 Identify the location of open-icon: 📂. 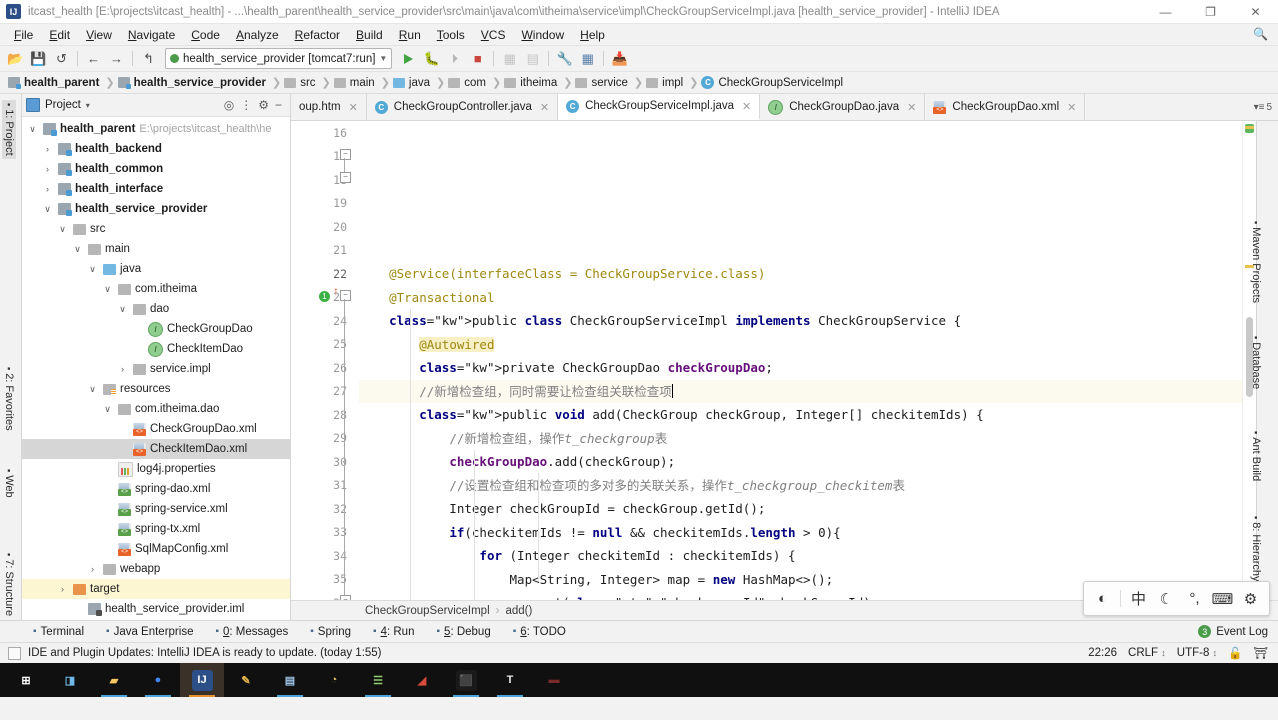
(15, 58).